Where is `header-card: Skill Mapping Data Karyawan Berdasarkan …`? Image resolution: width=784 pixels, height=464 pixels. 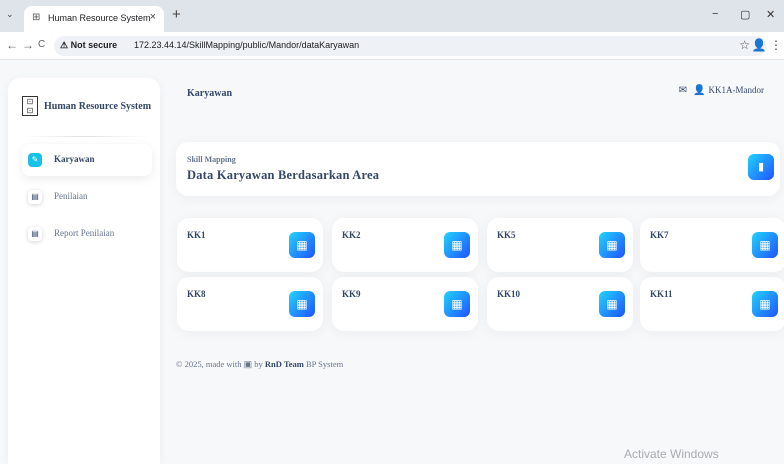 header-card: Skill Mapping Data Karyawan Berdasarkan … is located at coordinates (478, 169).